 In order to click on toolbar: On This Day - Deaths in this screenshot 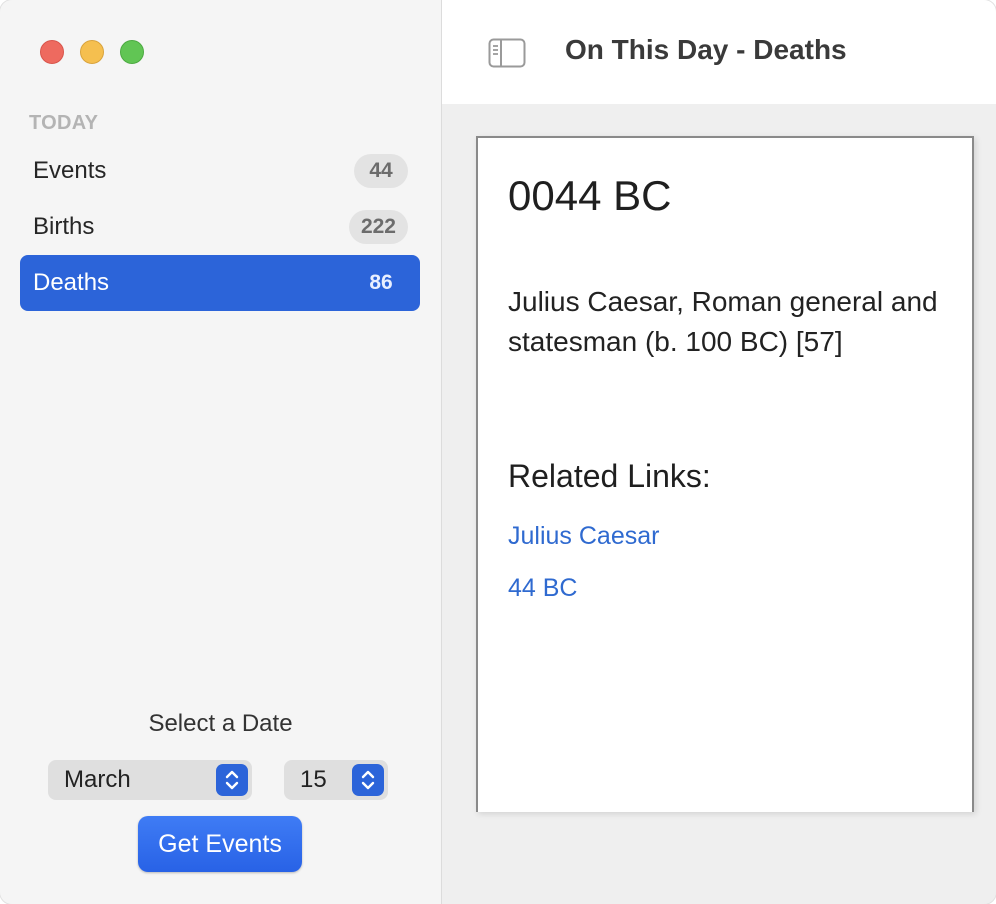, I will do `click(719, 52)`.